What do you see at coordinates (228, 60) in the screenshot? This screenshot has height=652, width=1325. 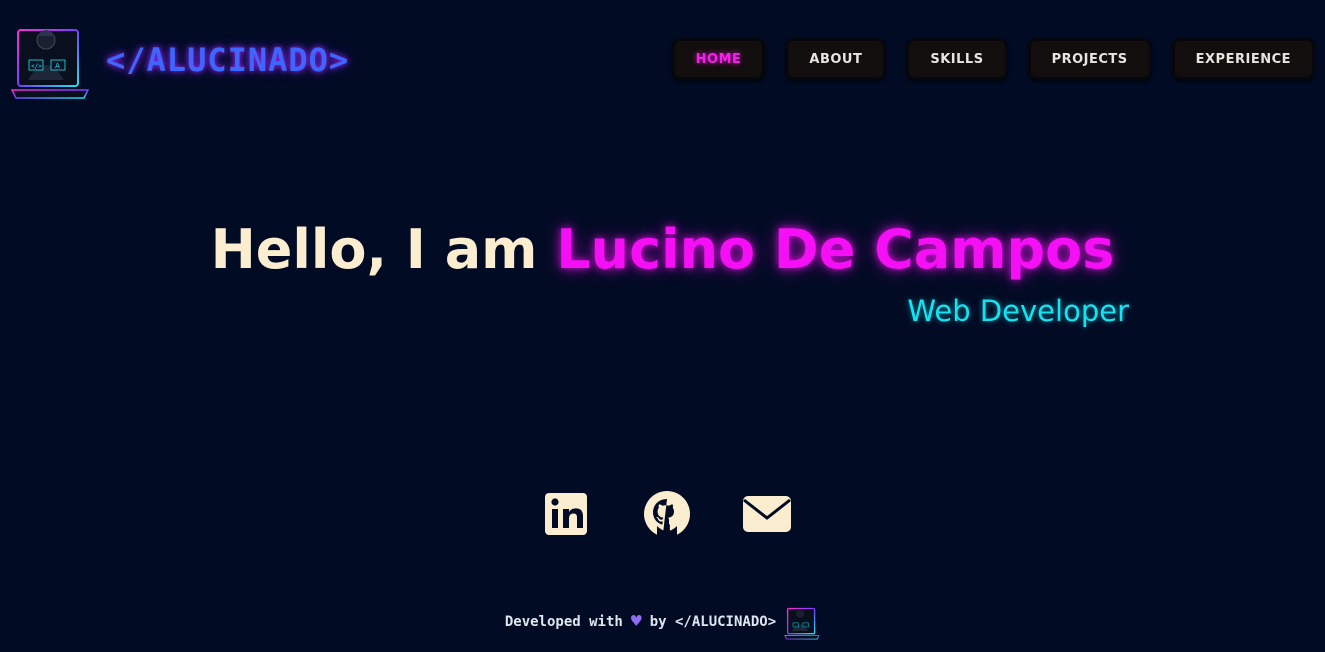 I see `brand-name: </ALUCINADO>` at bounding box center [228, 60].